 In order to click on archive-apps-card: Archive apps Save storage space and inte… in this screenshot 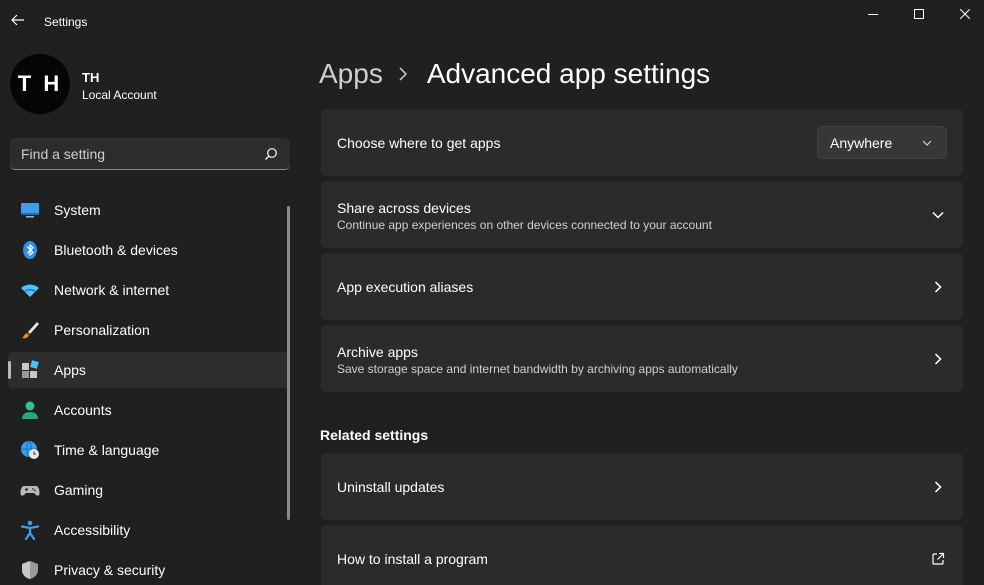, I will do `click(642, 358)`.